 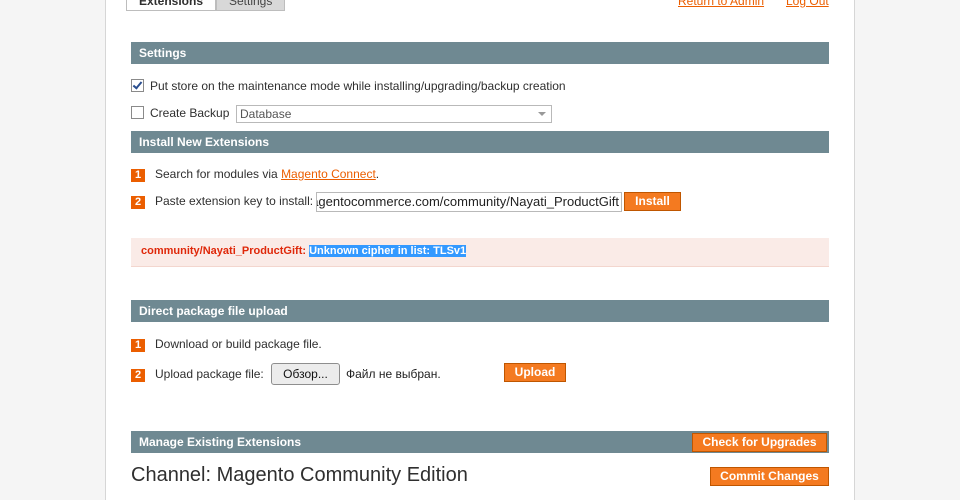 I want to click on upload-section-header: Direct package file upload, so click(x=480, y=311).